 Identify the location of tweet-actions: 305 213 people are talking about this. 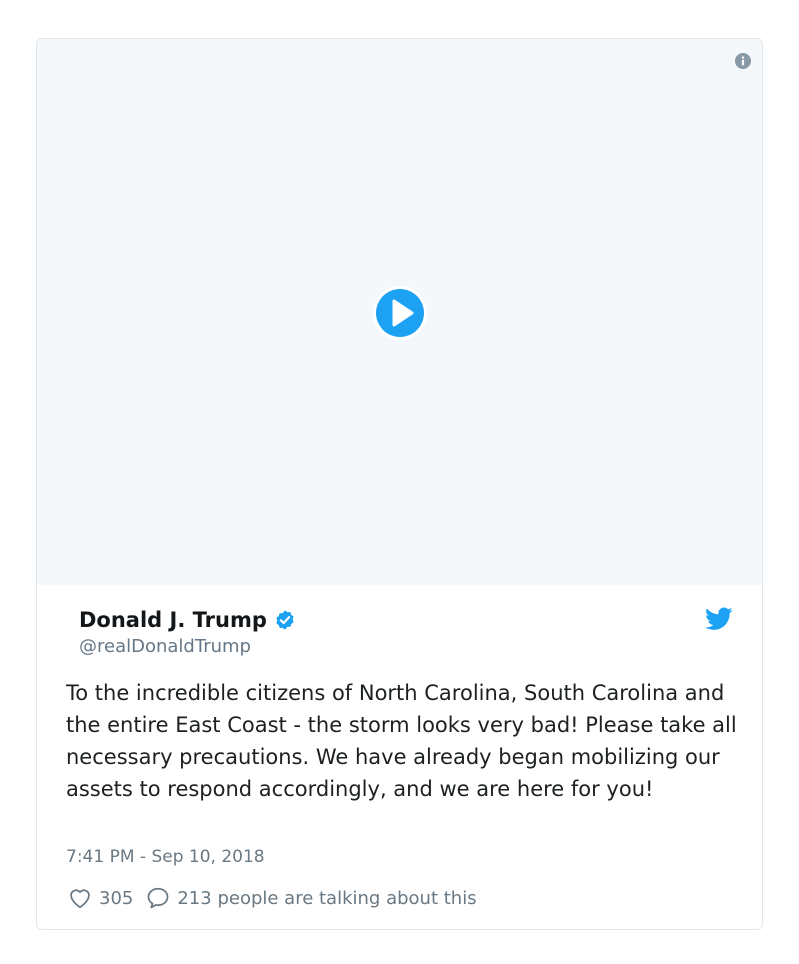
(272, 898).